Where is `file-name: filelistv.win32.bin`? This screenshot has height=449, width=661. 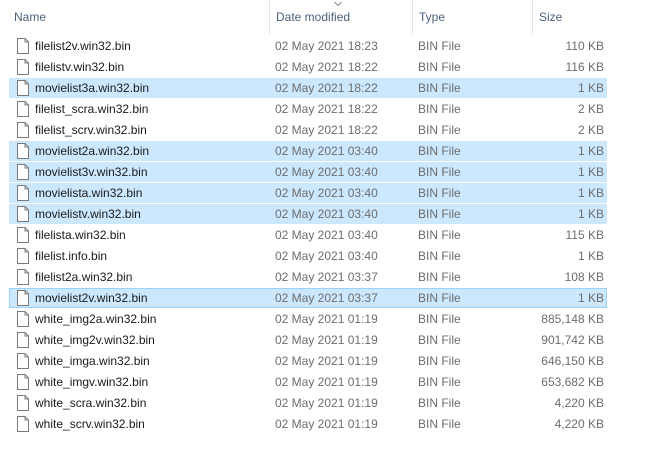 file-name: filelistv.win32.bin is located at coordinates (80, 67).